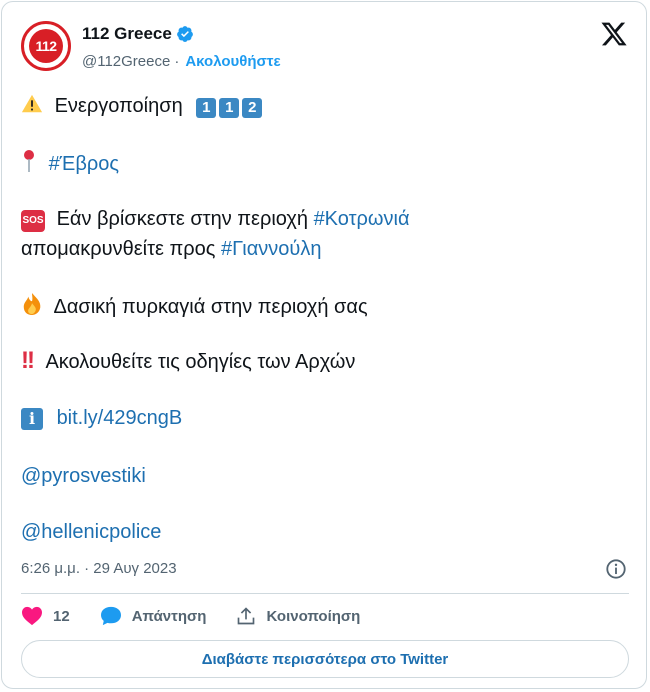 This screenshot has height=692, width=650. I want to click on tweet-line-mention-1: @pyrosvestiki, so click(83, 476).